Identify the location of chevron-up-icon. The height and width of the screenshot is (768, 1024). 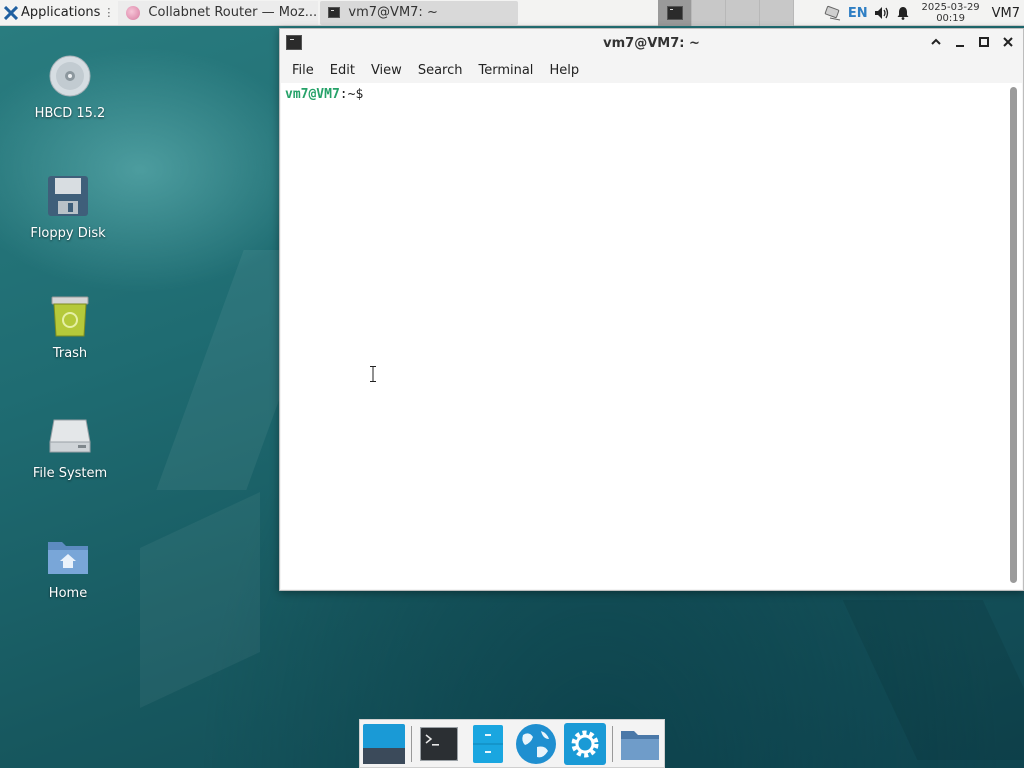
(936, 41).